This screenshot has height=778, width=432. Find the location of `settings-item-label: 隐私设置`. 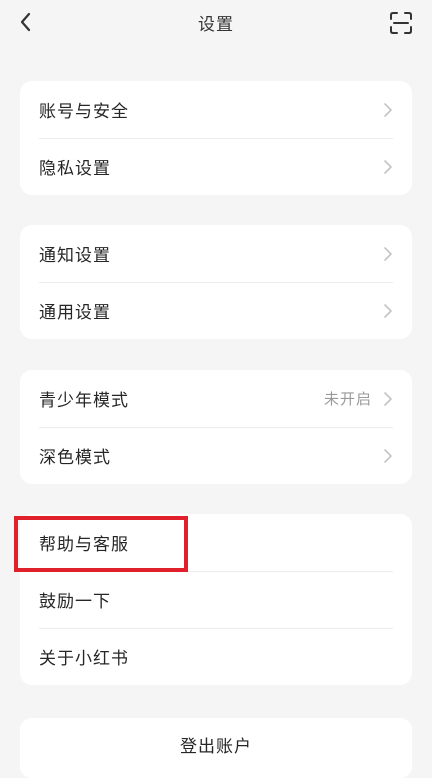

settings-item-label: 隐私设置 is located at coordinates (75, 169).